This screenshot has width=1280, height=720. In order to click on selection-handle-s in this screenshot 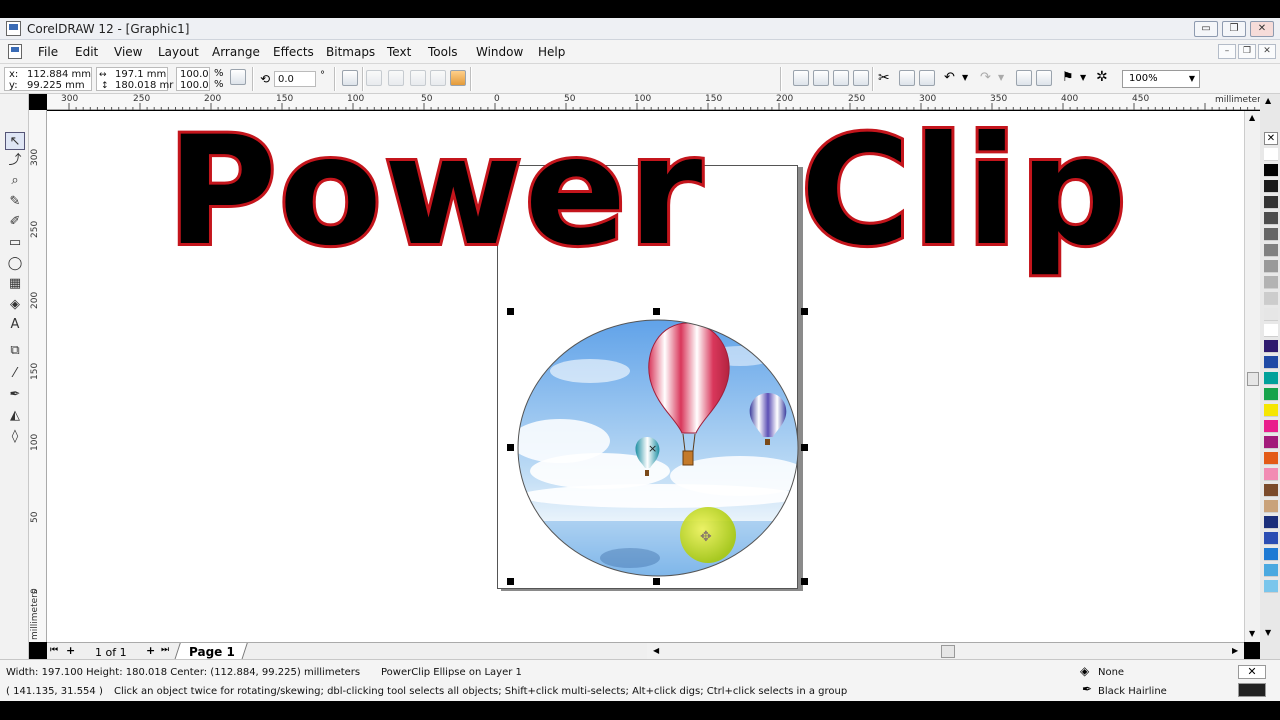, I will do `click(656, 581)`.